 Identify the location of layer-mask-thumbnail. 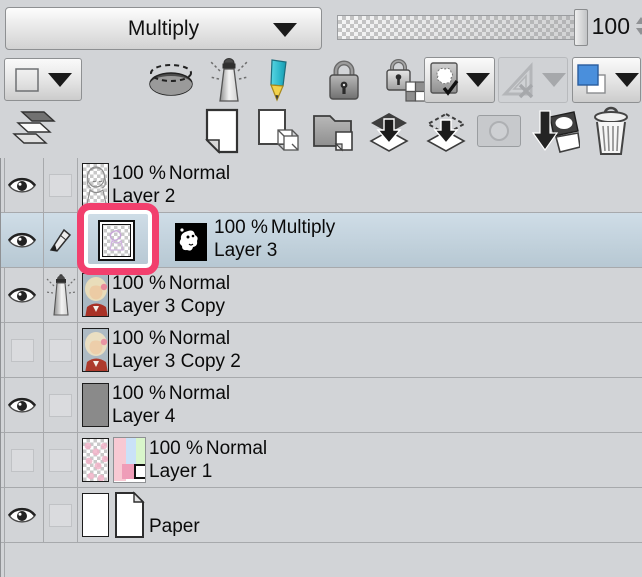
(191, 242).